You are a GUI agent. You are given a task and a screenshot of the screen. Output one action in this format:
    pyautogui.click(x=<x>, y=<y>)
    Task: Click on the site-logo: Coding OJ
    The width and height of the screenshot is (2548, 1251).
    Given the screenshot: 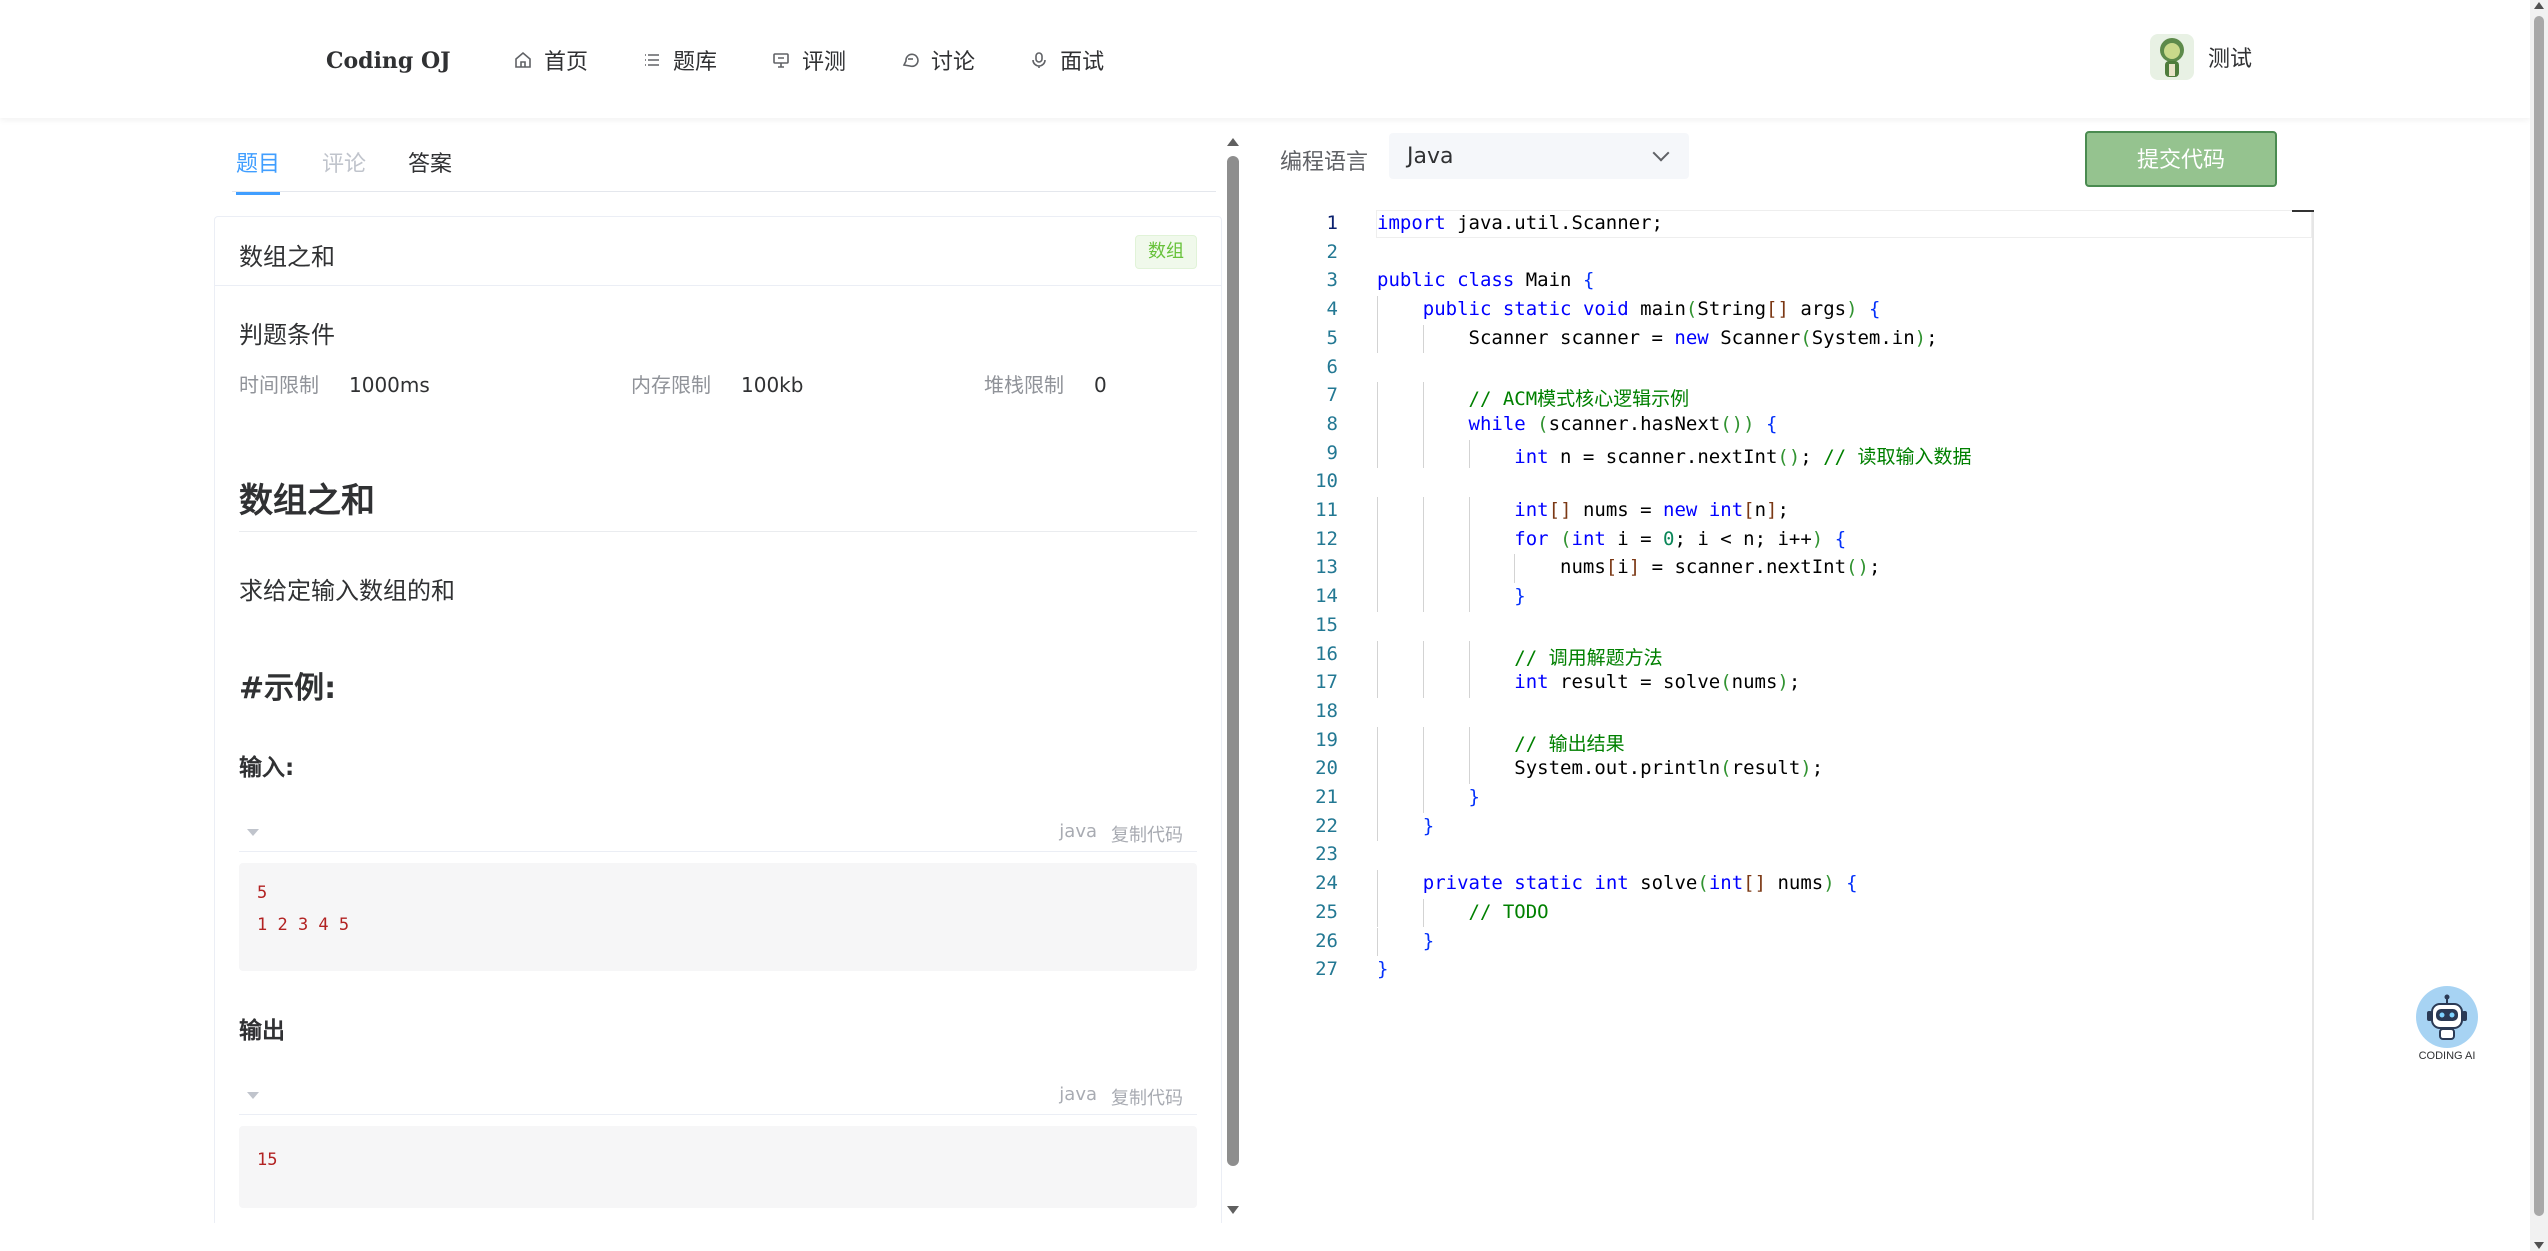 What is the action you would take?
    pyautogui.click(x=388, y=61)
    